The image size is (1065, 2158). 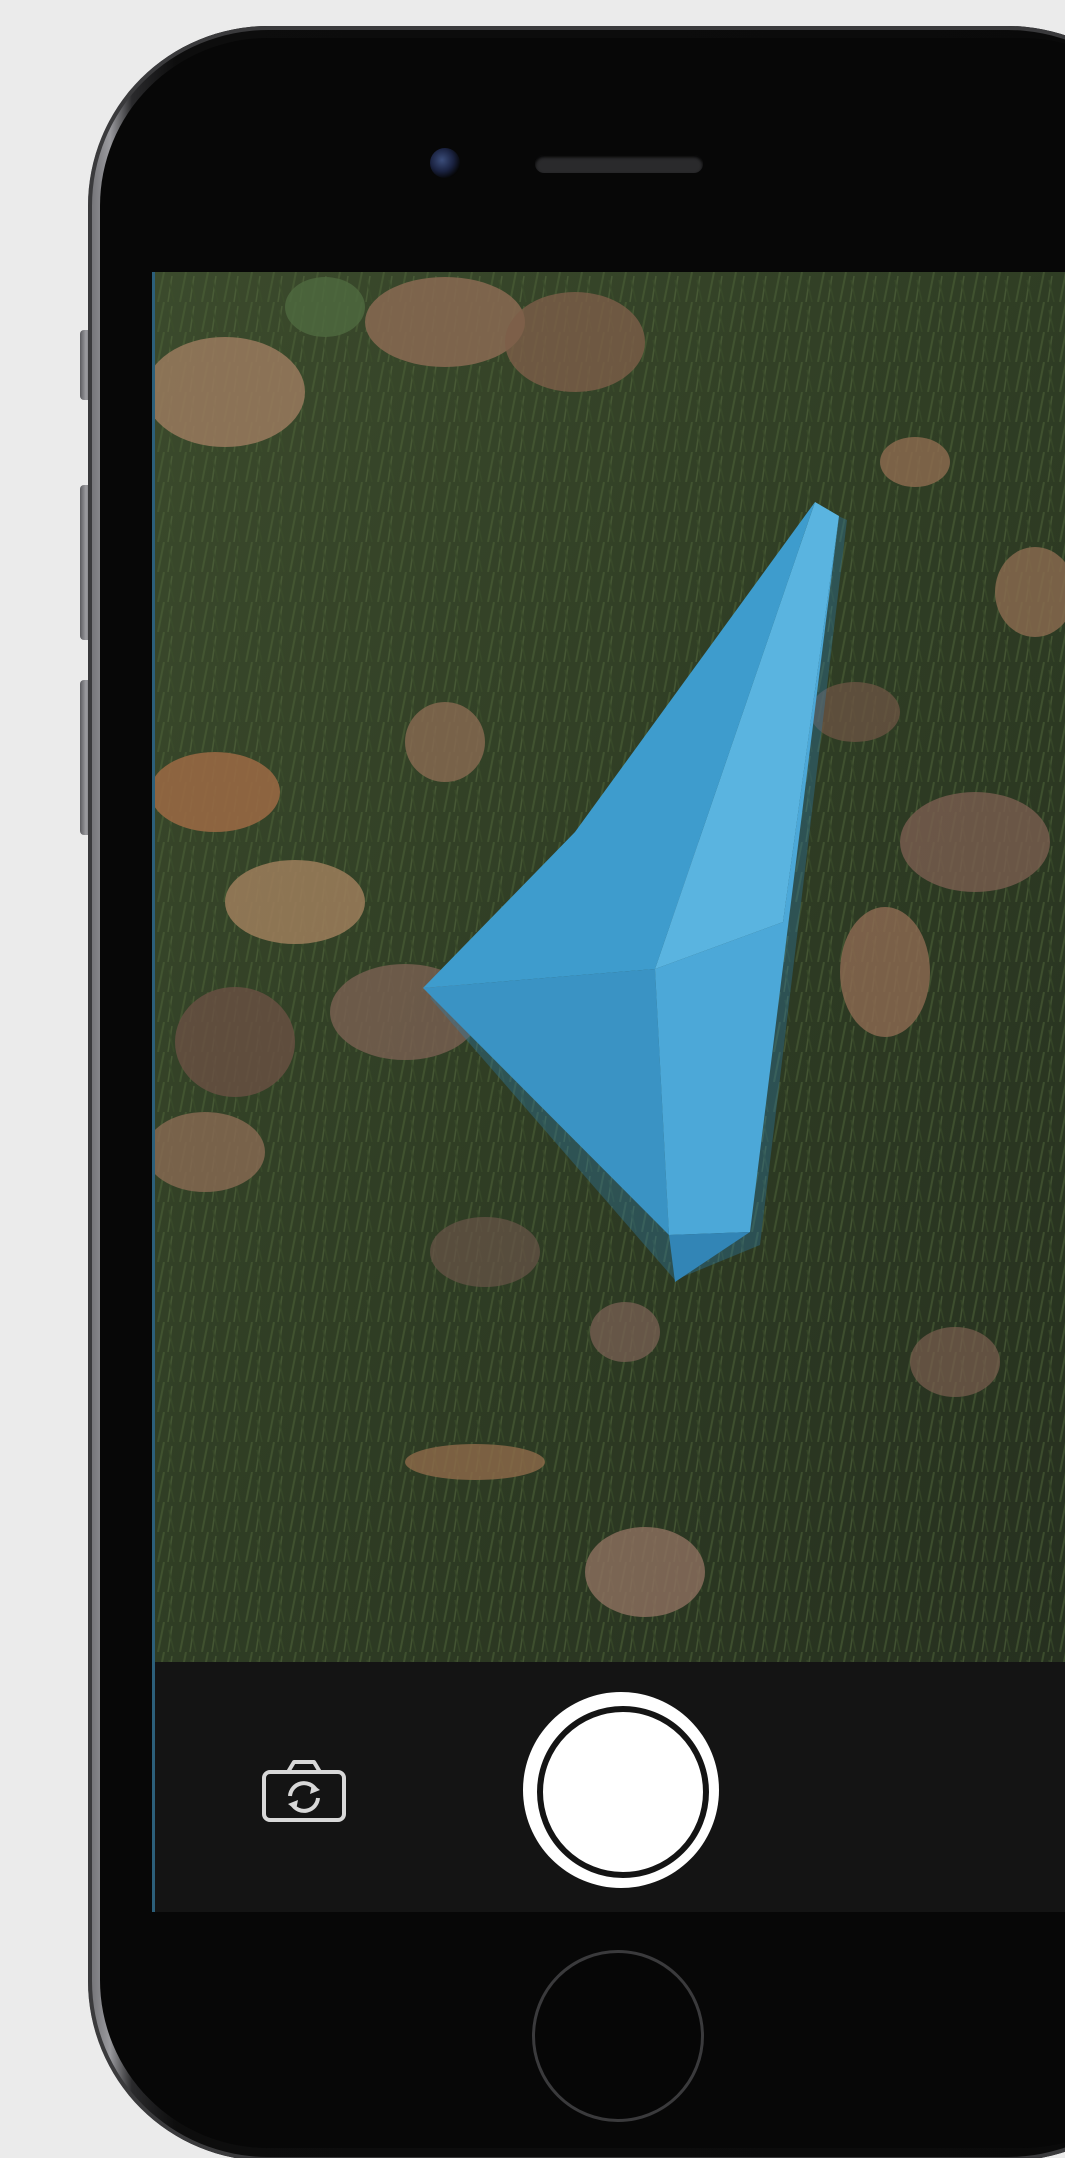 I want to click on switch-camera-button, so click(x=304, y=1791).